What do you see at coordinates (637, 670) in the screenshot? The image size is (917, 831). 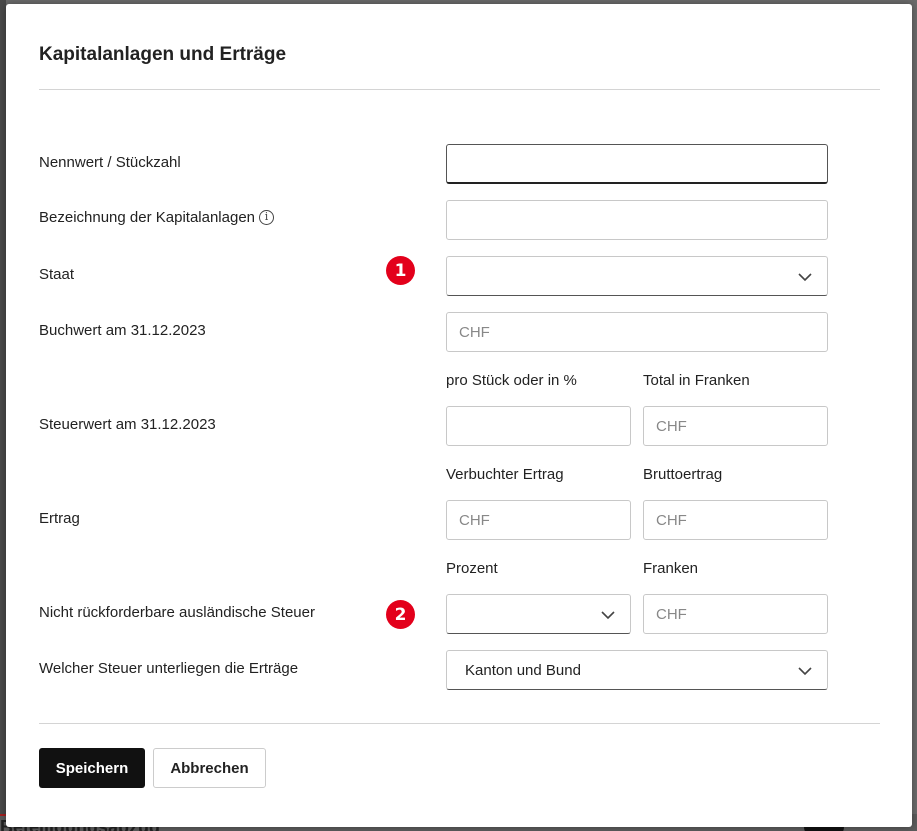 I see `steuerart-select: Kanton und Bund` at bounding box center [637, 670].